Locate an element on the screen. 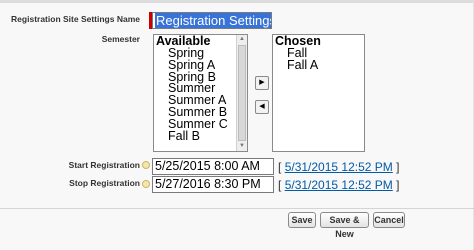 The width and height of the screenshot is (474, 250). top-divider is located at coordinates (237, 1).